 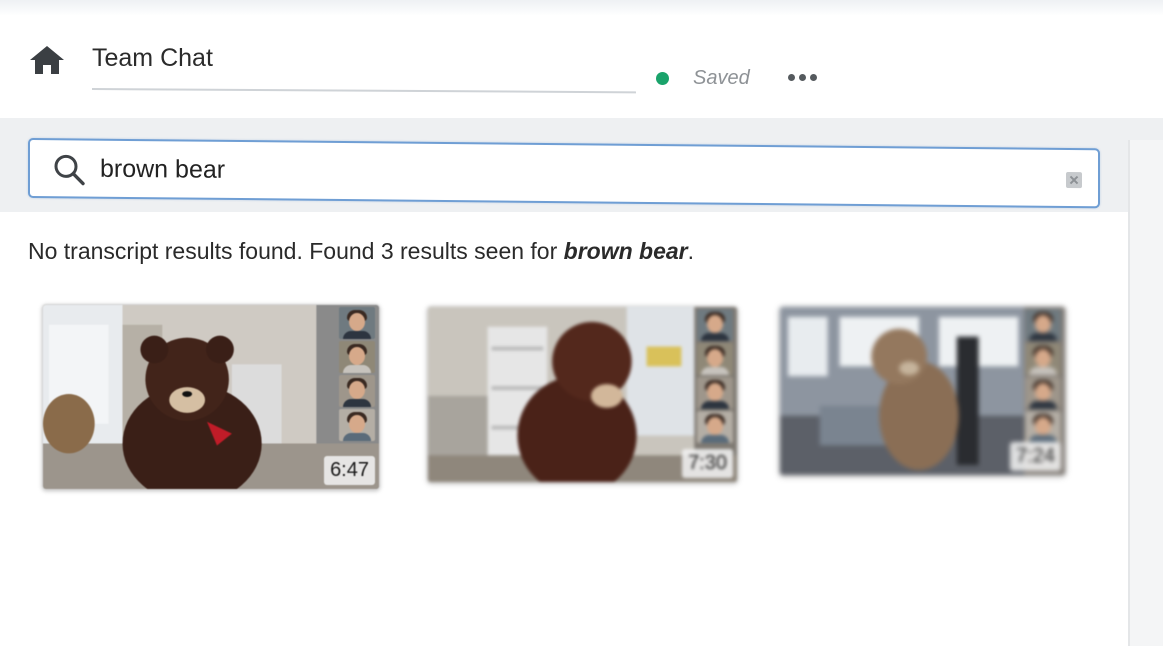 I want to click on search-box, so click(x=564, y=173).